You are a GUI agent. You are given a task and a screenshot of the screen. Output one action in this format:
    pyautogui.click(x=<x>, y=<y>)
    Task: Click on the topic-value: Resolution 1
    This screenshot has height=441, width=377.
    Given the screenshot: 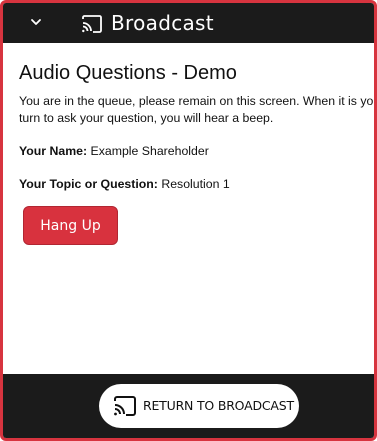 What is the action you would take?
    pyautogui.click(x=195, y=184)
    